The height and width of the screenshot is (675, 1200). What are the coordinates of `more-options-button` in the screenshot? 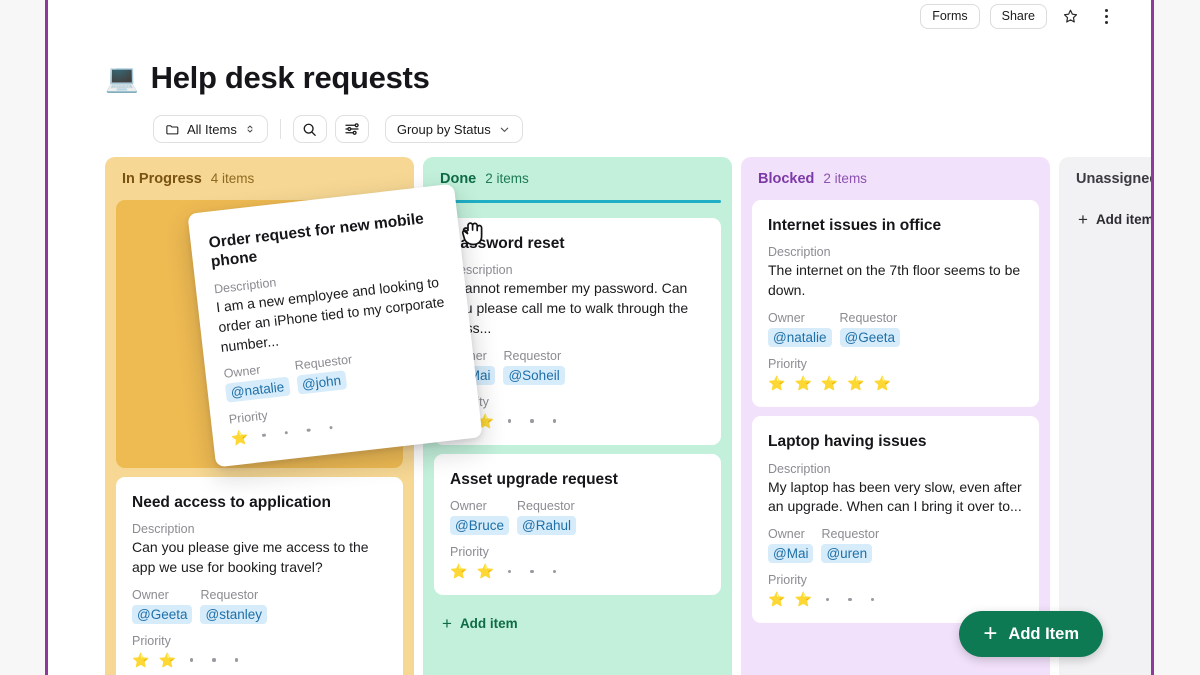 It's located at (1106, 16).